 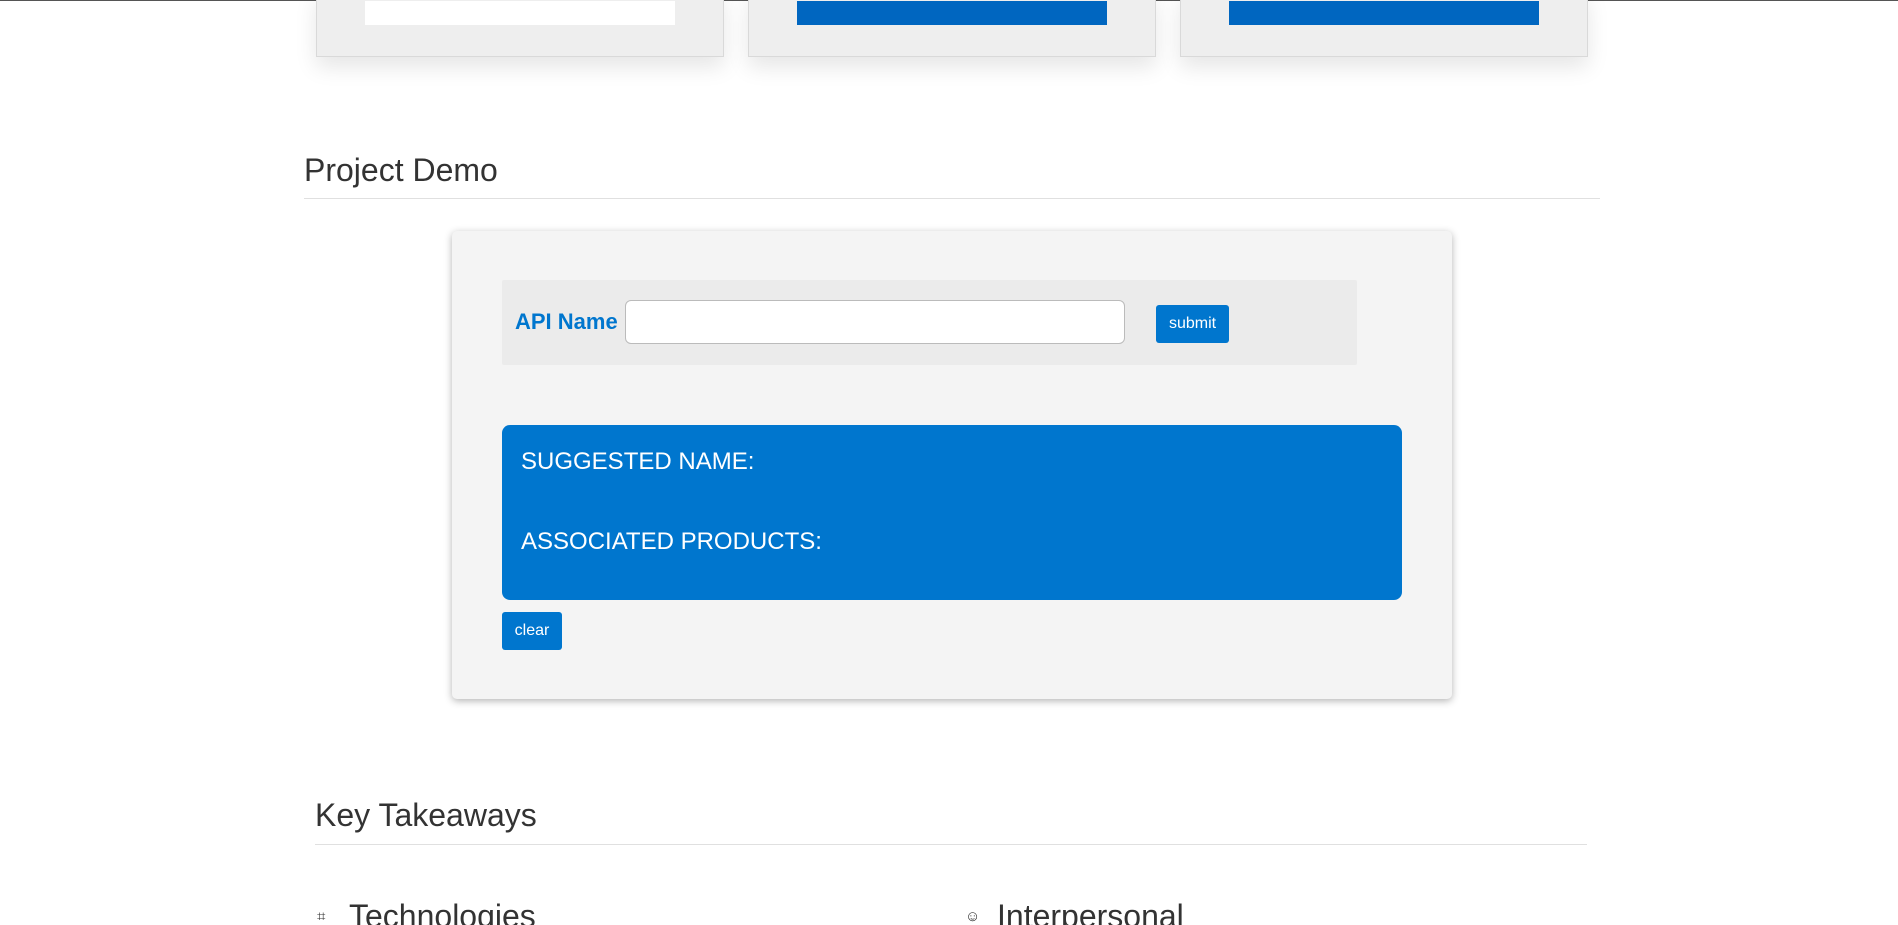 I want to click on takeaway-technologies: ⌗ Technologies, so click(x=426, y=911).